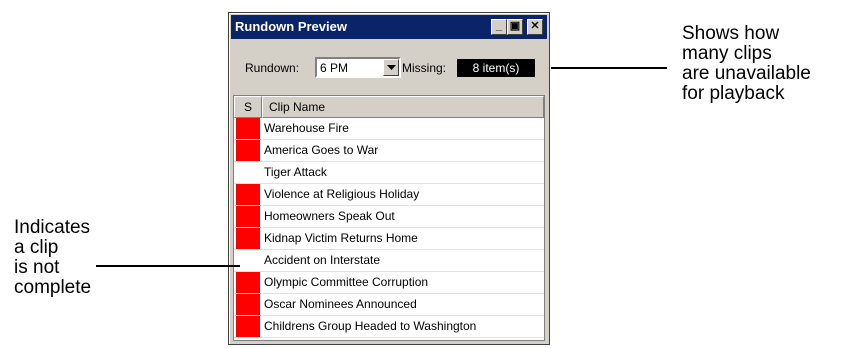 The height and width of the screenshot is (348, 848). I want to click on clip-name: Kidnap Victim Returns Home, so click(341, 238).